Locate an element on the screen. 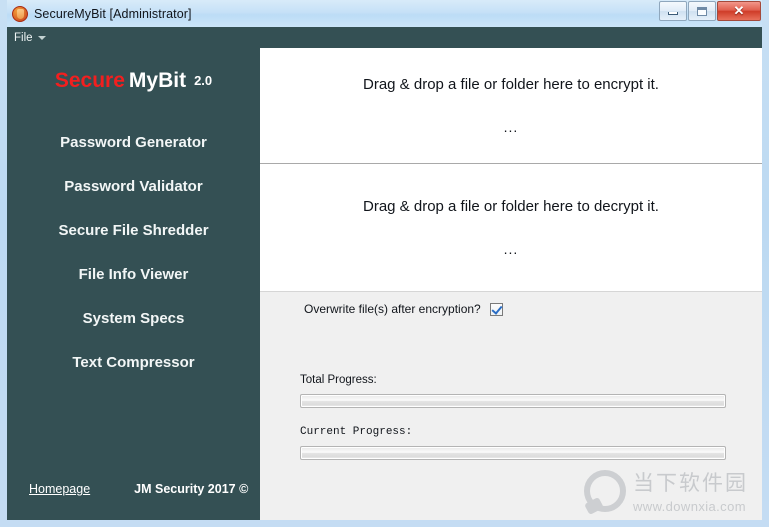 This screenshot has height=527, width=769. menu-item-file: File is located at coordinates (30, 37).